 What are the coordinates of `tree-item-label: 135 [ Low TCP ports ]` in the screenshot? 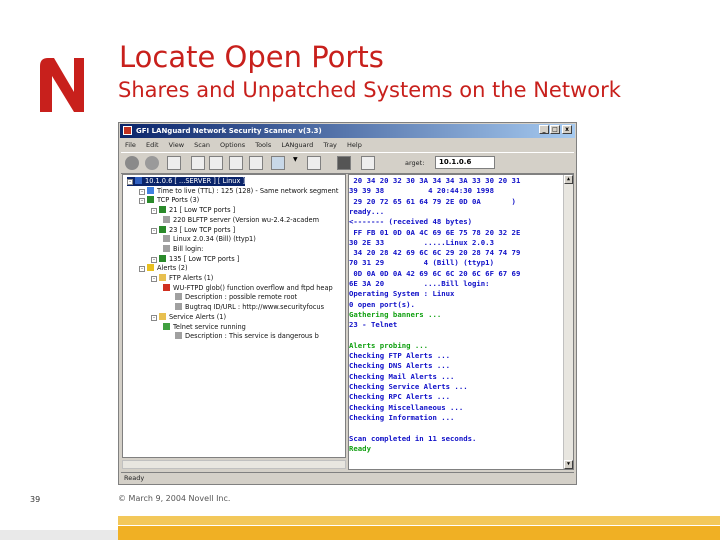 It's located at (204, 258).